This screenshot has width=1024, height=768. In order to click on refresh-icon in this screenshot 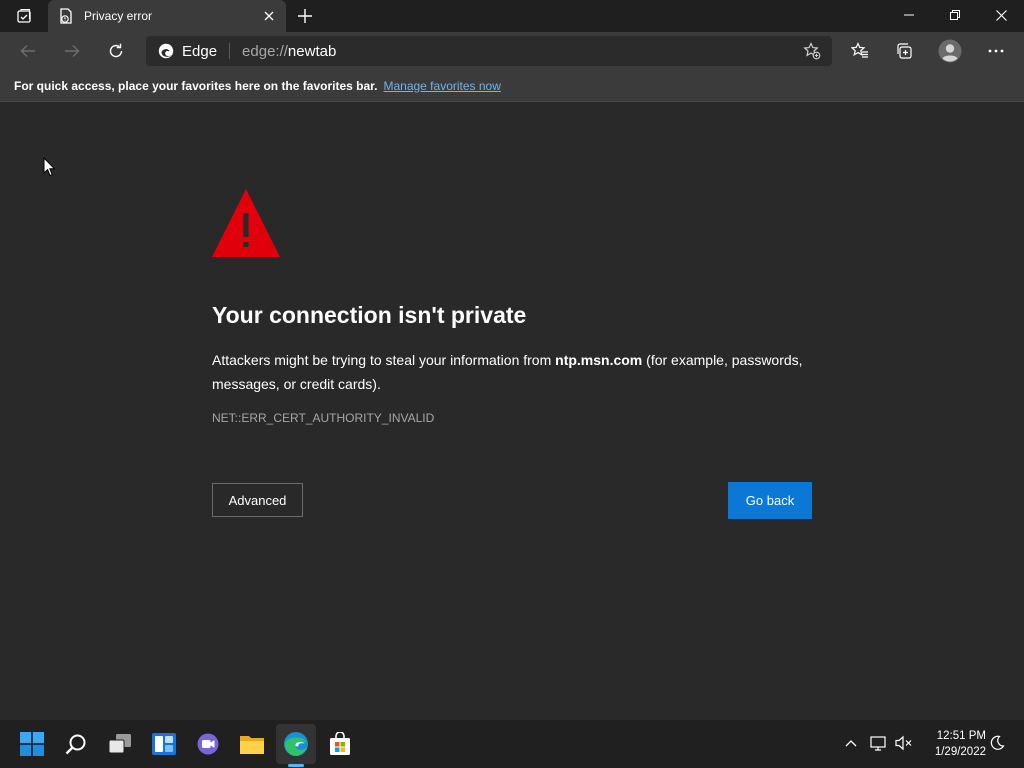, I will do `click(116, 50)`.